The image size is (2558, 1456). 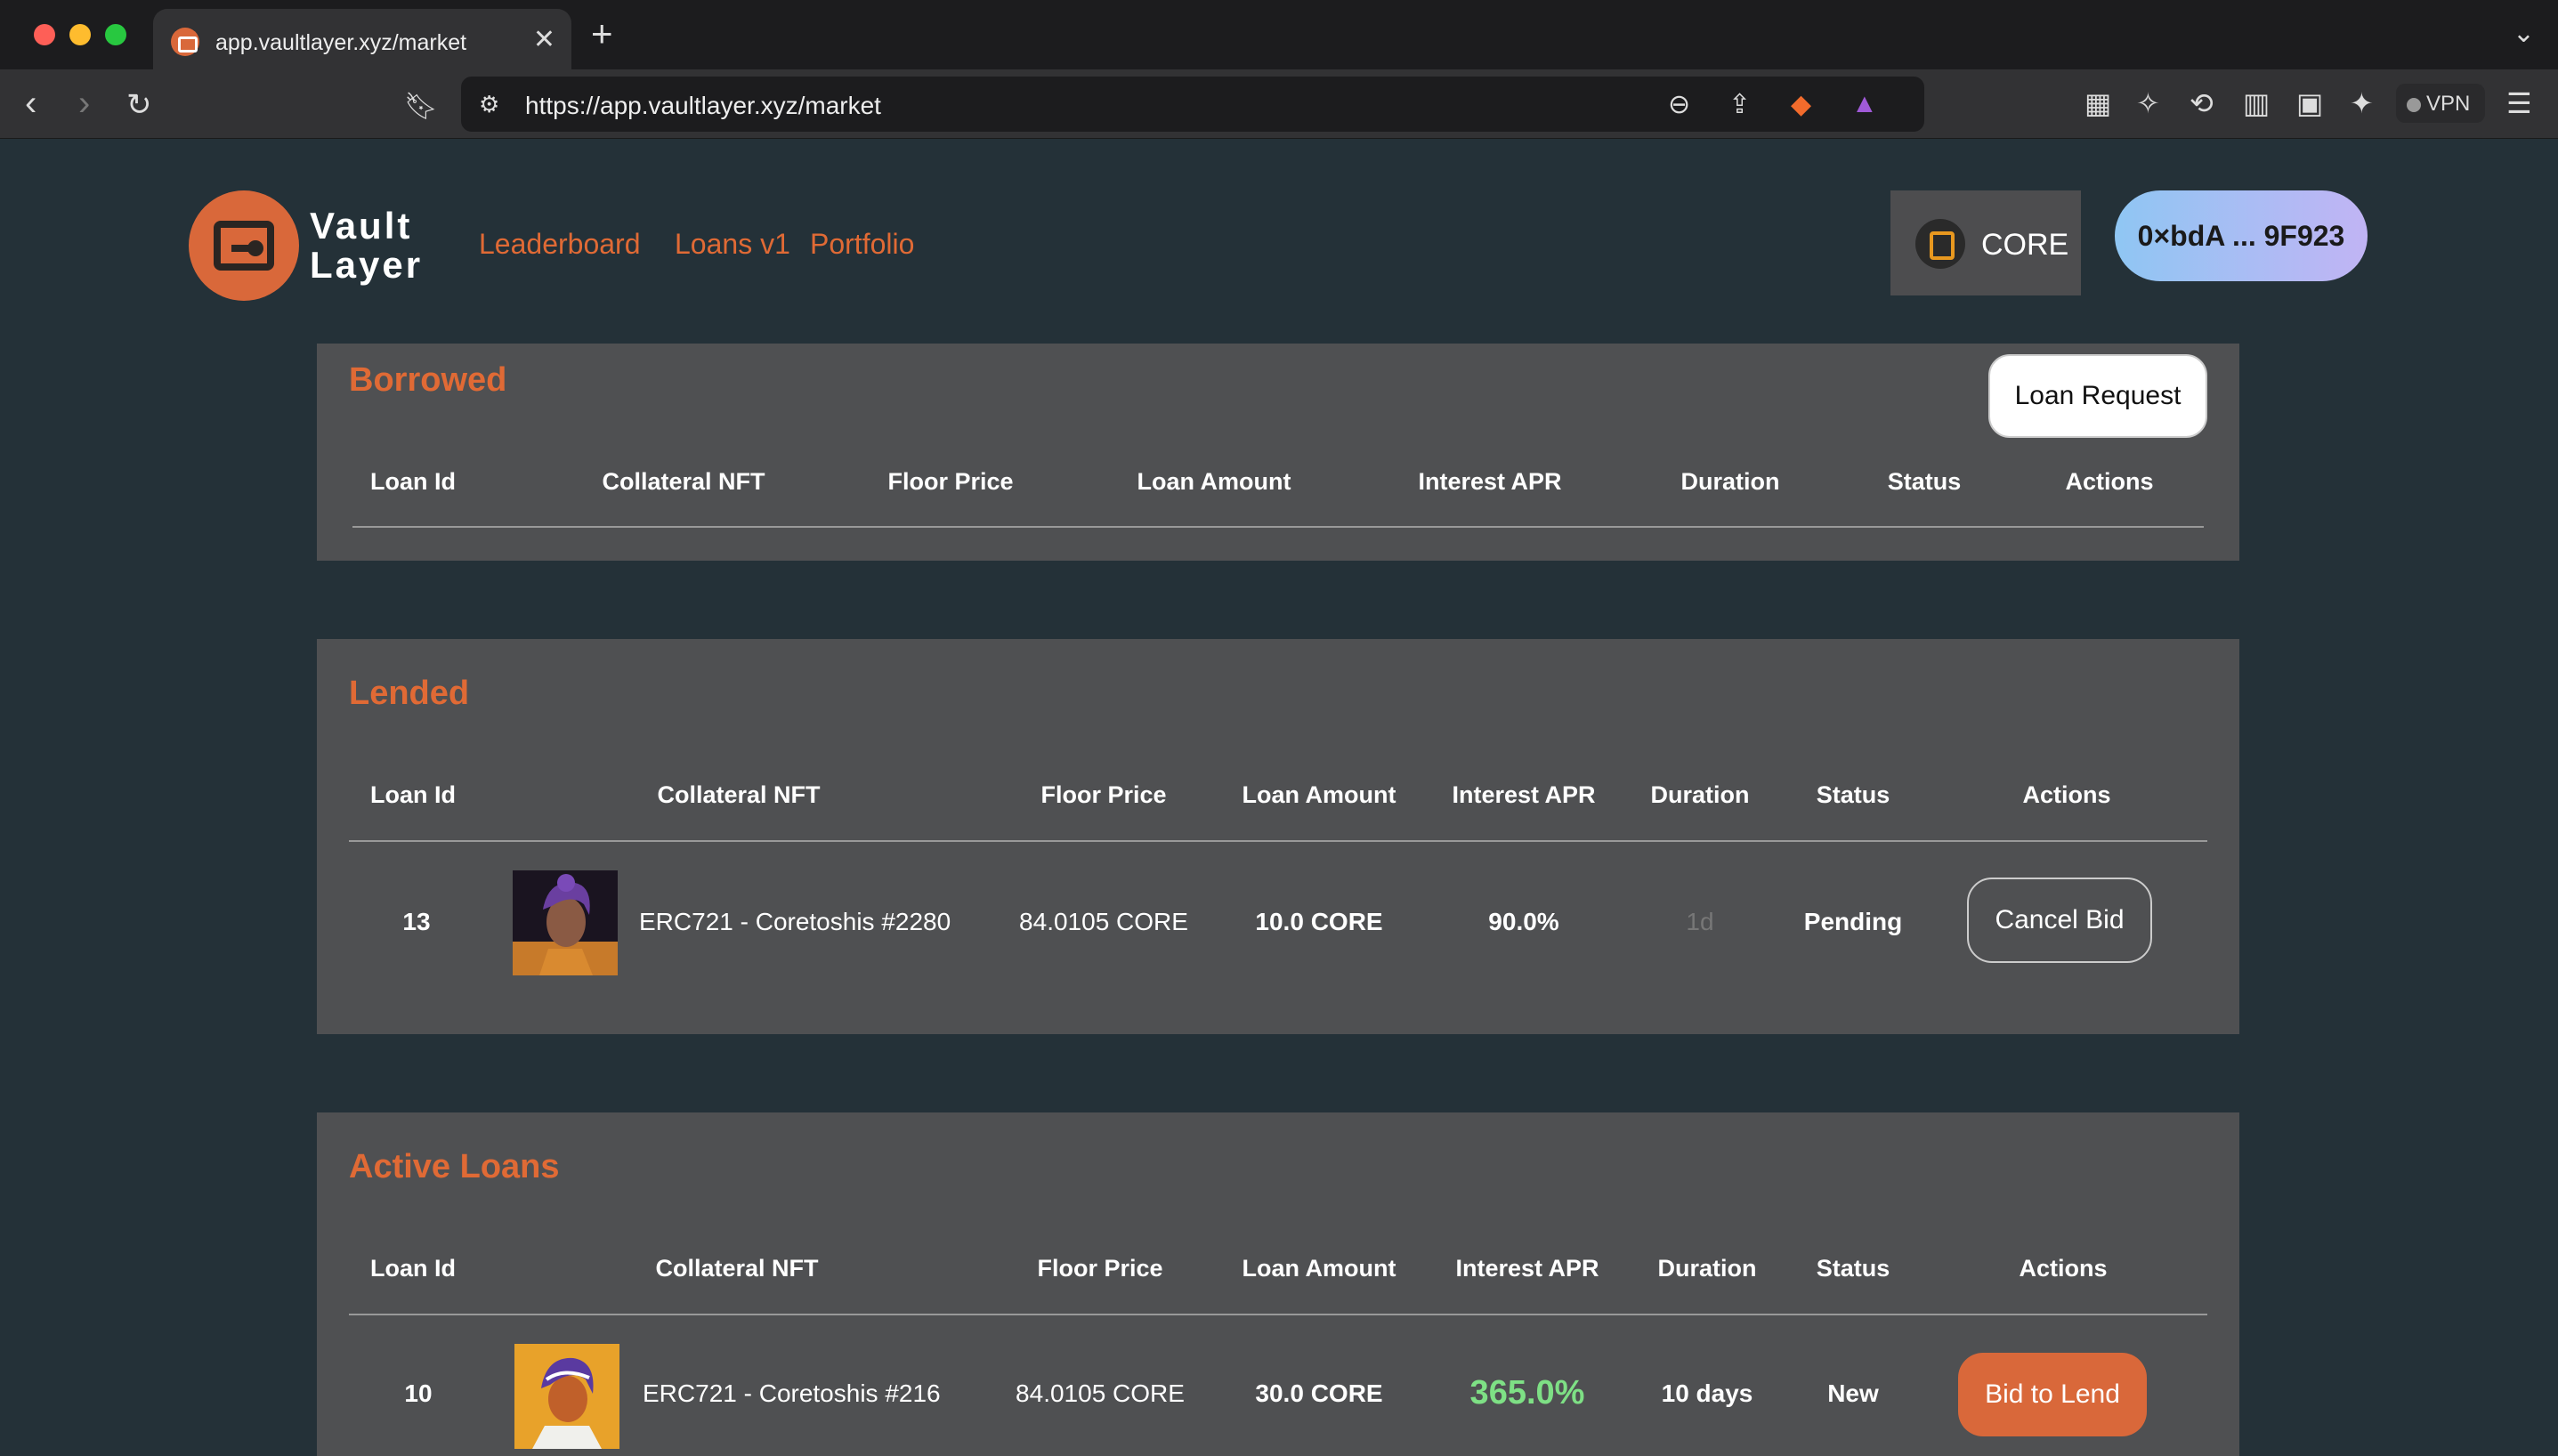 I want to click on apr-cell: 90.0%, so click(x=1523, y=921).